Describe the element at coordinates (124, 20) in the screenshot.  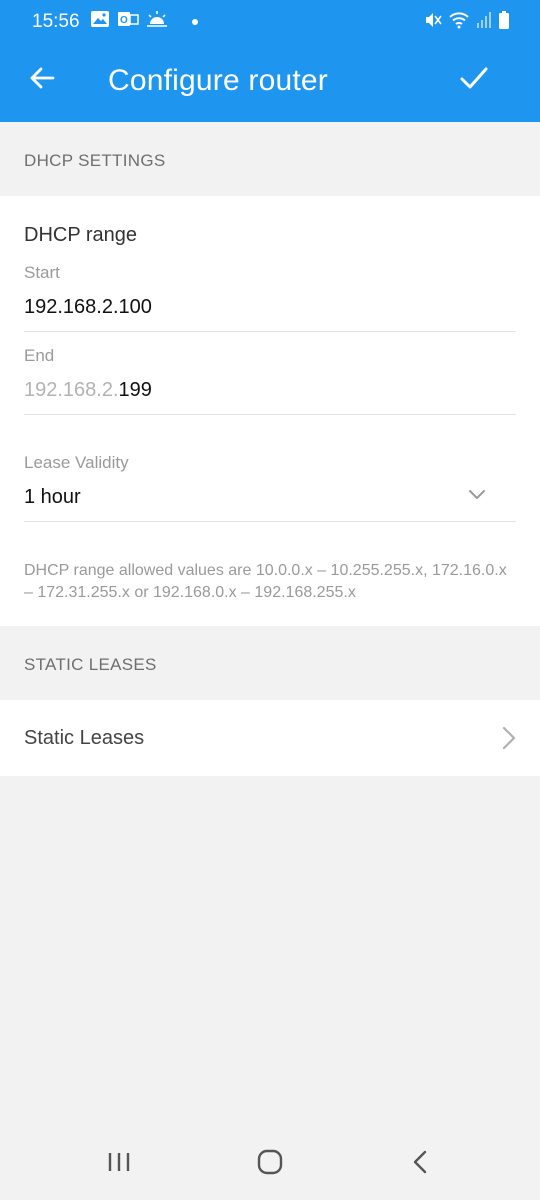
I see `svg-text: O` at that location.